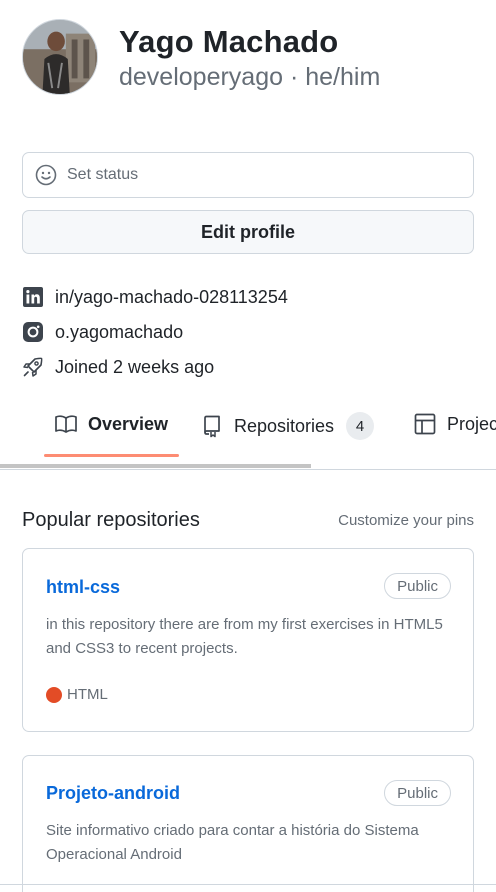 This screenshot has height=892, width=496. I want to click on joined-info: Joined 2 weeks ago, so click(118, 367).